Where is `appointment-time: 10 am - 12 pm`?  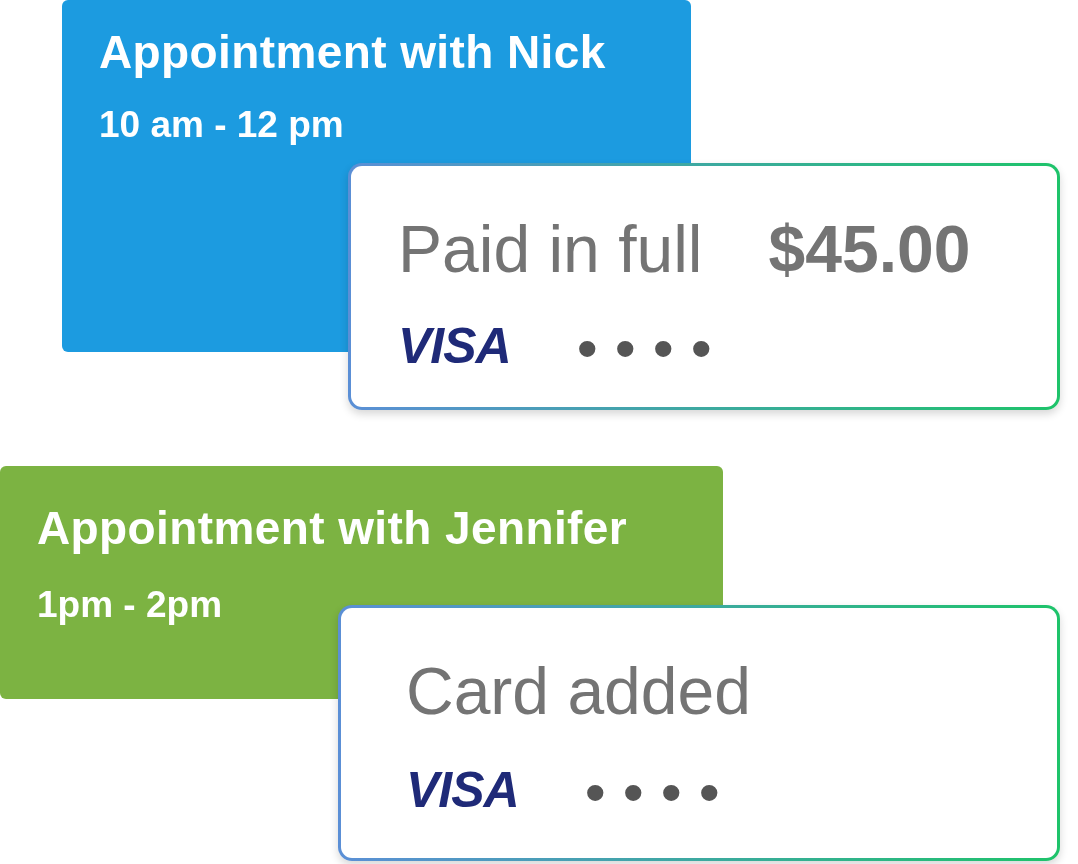 appointment-time: 10 am - 12 pm is located at coordinates (221, 125).